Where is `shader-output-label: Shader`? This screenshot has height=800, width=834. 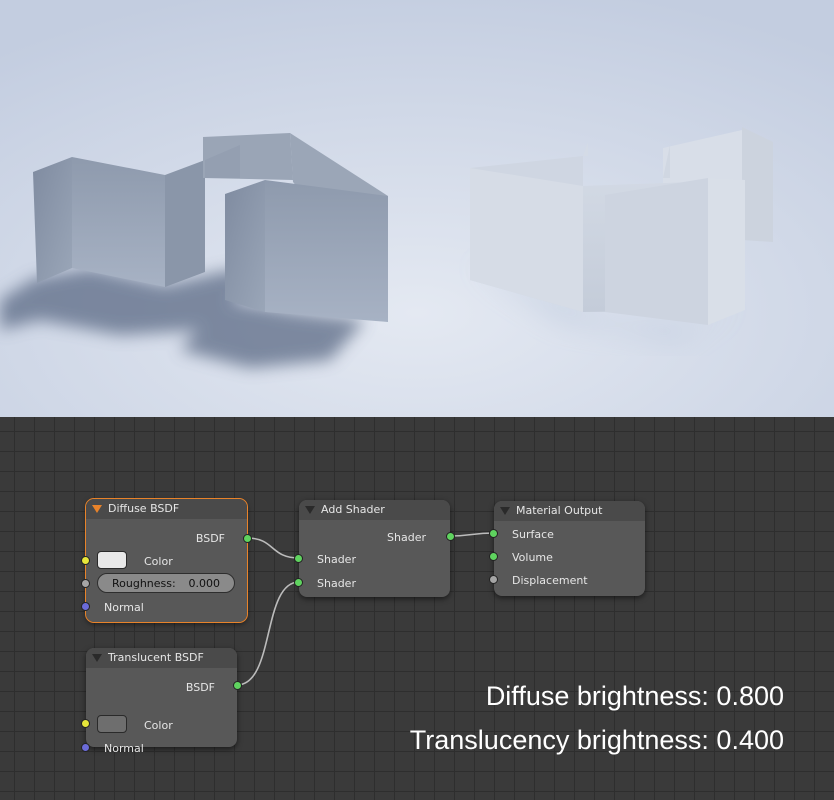
shader-output-label: Shader is located at coordinates (406, 537).